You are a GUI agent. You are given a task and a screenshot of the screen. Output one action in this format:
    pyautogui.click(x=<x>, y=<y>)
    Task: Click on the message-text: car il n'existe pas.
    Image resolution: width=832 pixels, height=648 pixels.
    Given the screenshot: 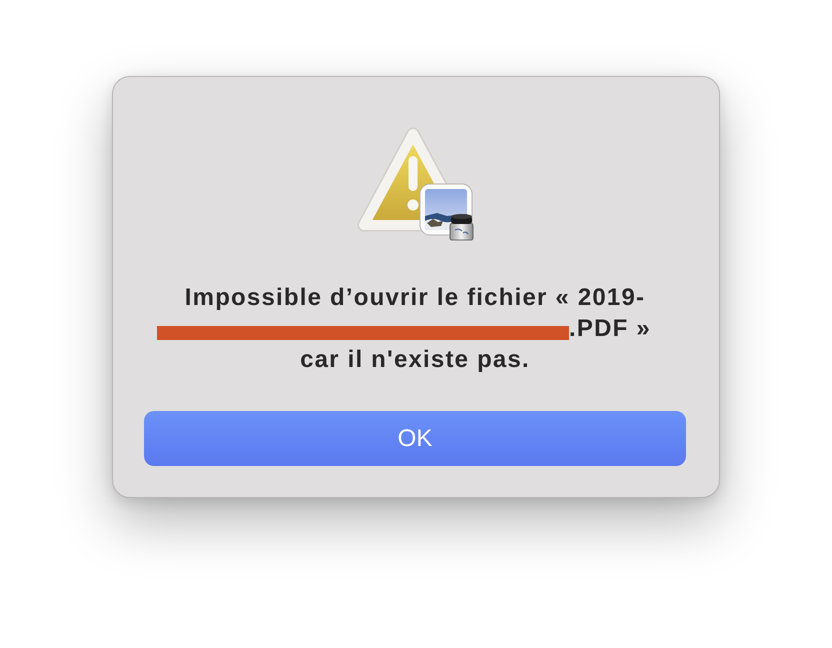 What is the action you would take?
    pyautogui.click(x=415, y=360)
    